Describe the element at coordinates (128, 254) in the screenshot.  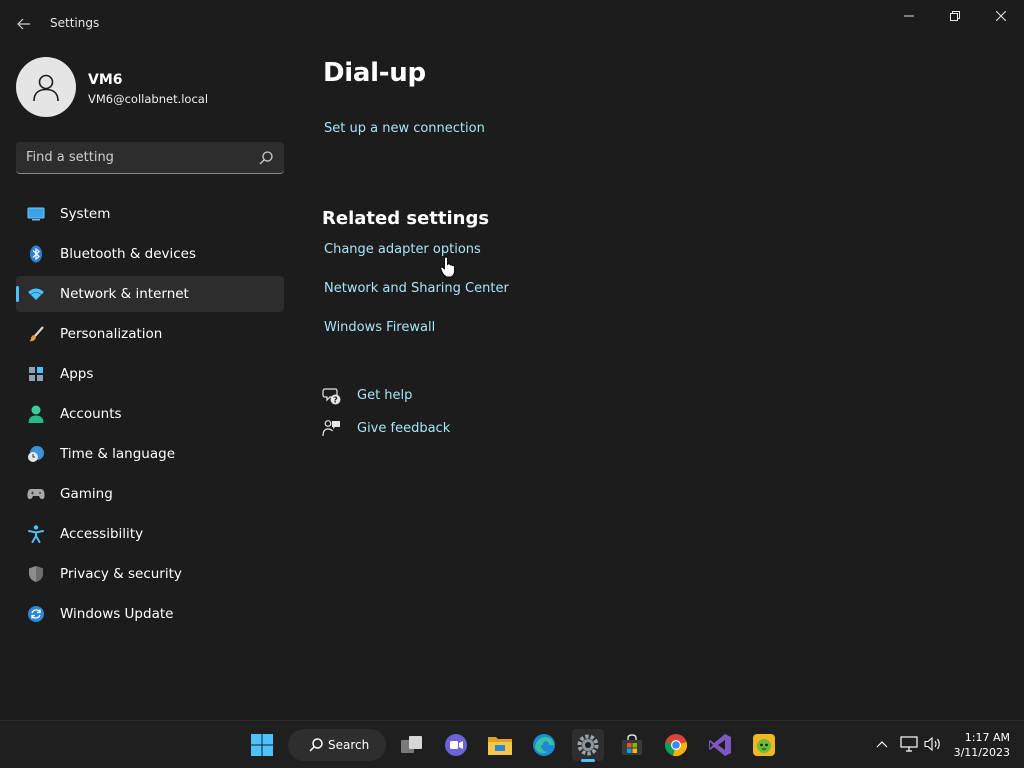
I see `sidebar-item-label: Bluetooth & devices` at that location.